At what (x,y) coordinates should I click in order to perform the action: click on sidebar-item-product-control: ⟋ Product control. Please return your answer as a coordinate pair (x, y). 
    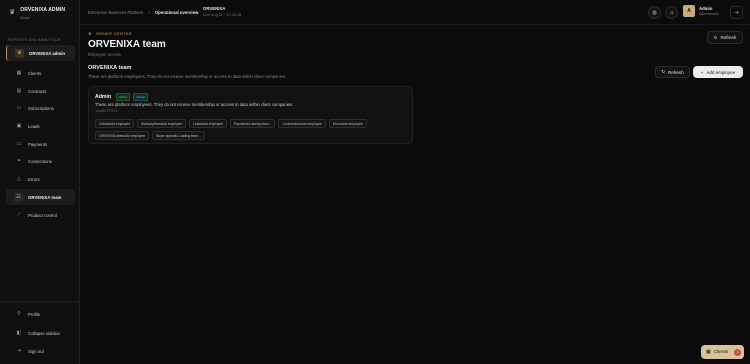
    Looking at the image, I should click on (40, 215).